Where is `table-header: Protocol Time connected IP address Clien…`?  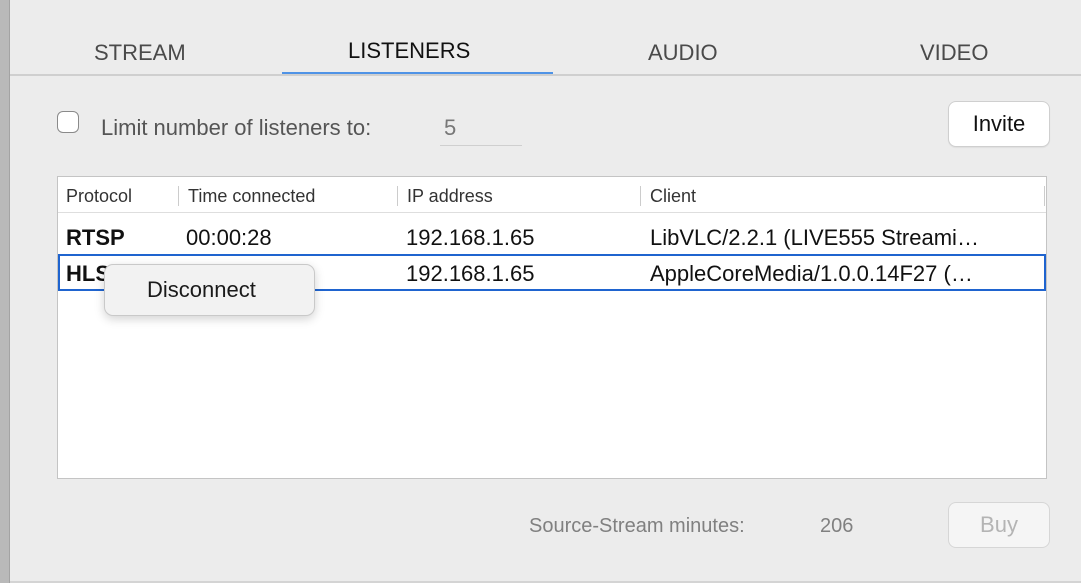
table-header: Protocol Time connected IP address Clien… is located at coordinates (552, 195).